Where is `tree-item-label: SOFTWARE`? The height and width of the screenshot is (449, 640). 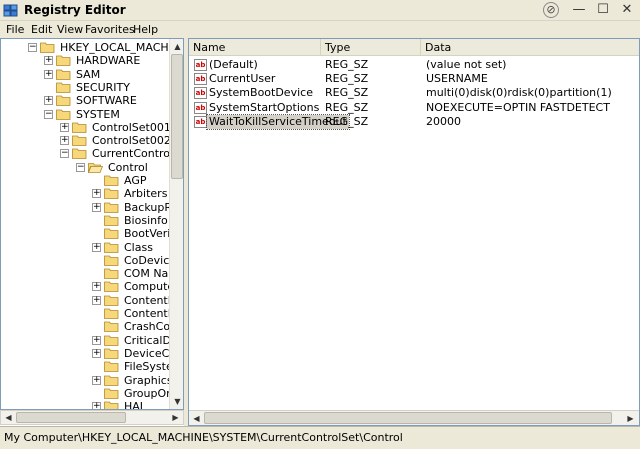
tree-item-label: SOFTWARE is located at coordinates (106, 101).